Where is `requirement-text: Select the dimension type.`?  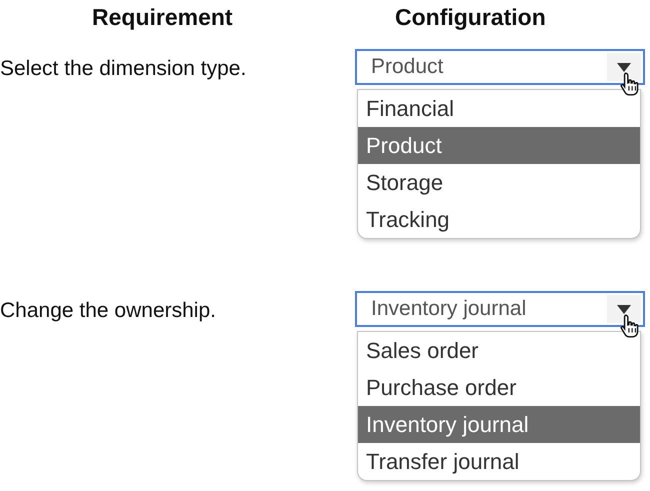 requirement-text: Select the dimension type. is located at coordinates (124, 69).